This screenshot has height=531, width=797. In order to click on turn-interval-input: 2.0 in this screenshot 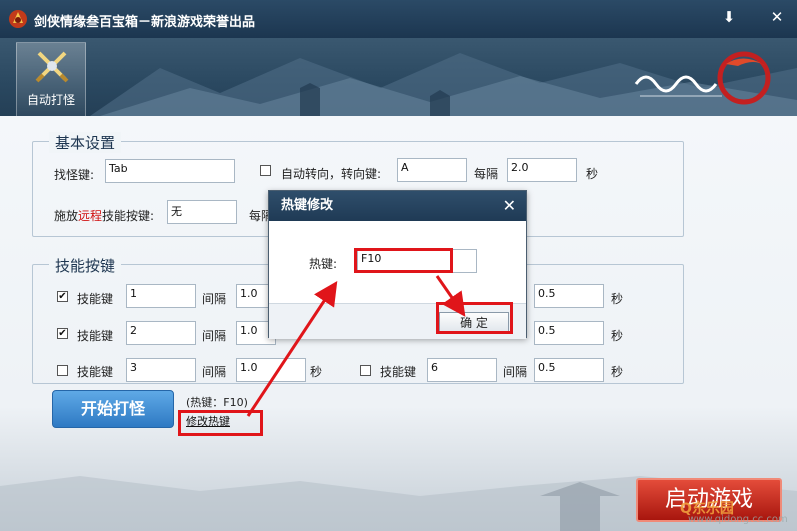, I will do `click(542, 170)`.